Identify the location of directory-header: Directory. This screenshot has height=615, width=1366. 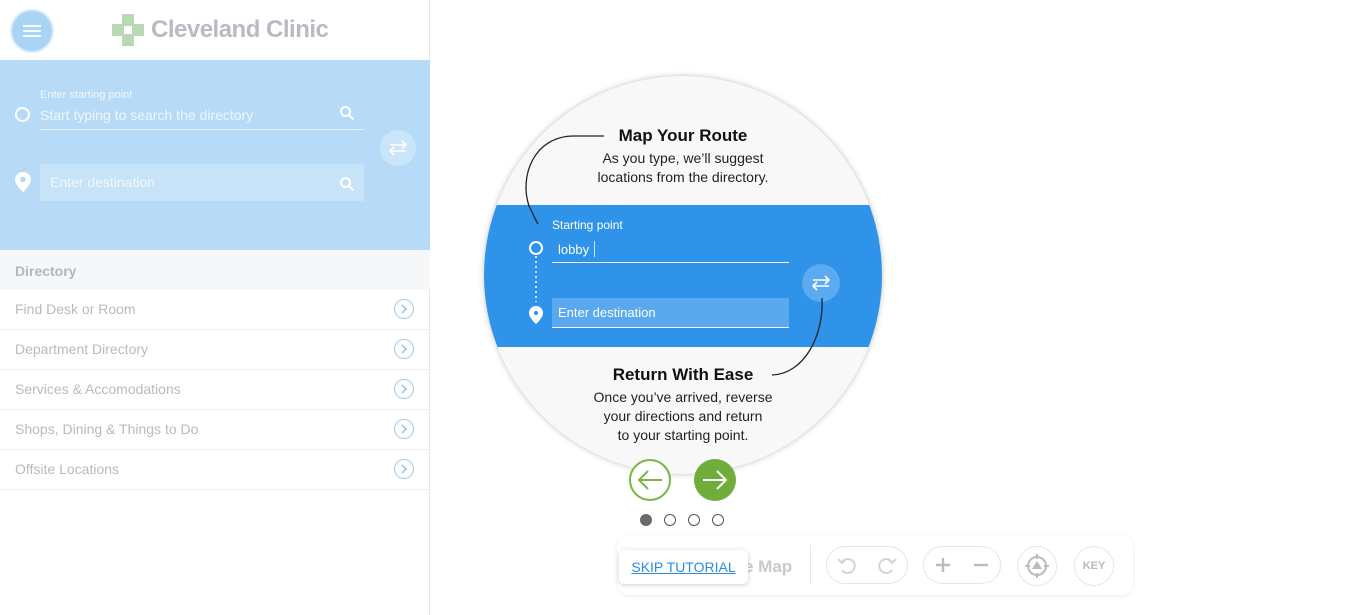
(215, 270).